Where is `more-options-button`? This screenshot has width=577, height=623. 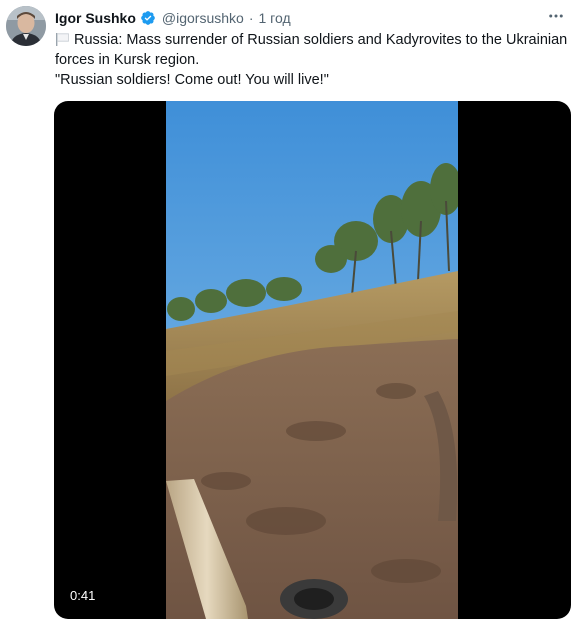
more-options-button is located at coordinates (556, 16).